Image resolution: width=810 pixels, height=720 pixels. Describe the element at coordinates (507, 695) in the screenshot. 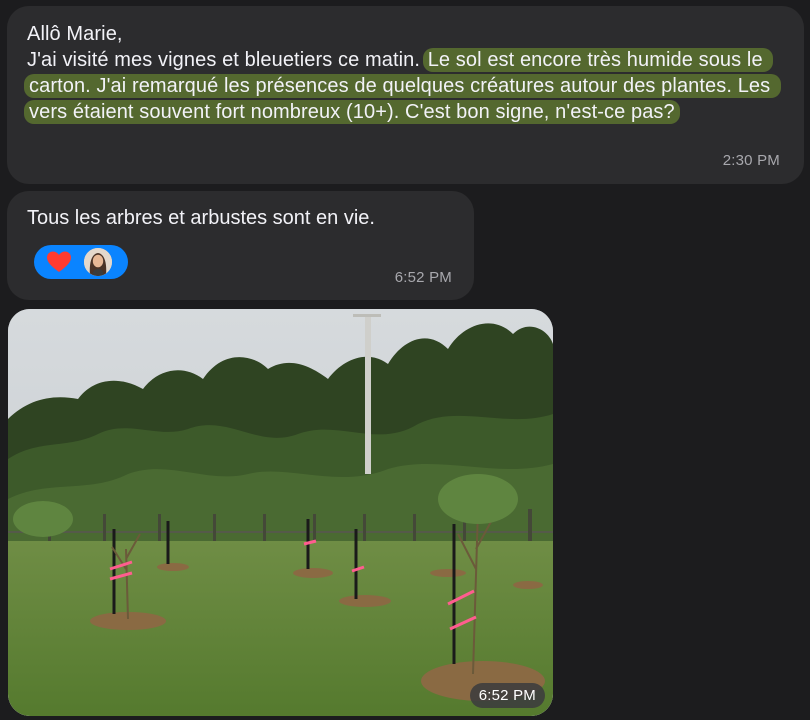

I see `photo-timestamp: 6:52 PM` at that location.